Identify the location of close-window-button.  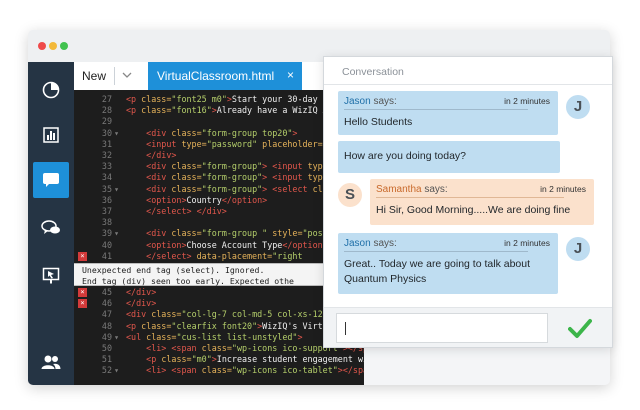
(42, 46).